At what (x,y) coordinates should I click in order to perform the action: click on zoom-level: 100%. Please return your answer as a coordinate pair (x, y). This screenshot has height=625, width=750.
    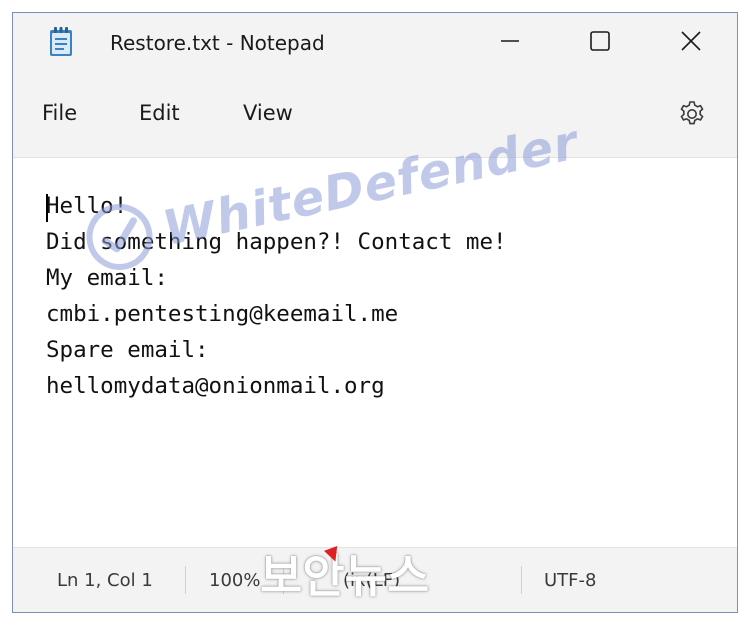
    Looking at the image, I should click on (235, 580).